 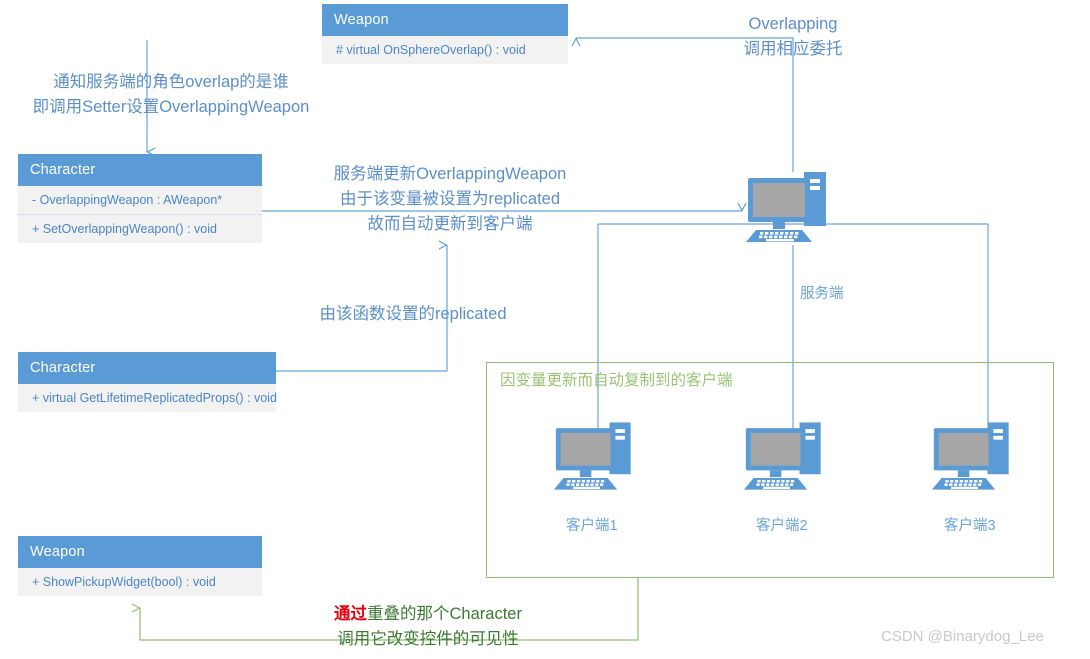 I want to click on class-member-row: # virtual OnSphereOverlap() : void, so click(x=431, y=50).